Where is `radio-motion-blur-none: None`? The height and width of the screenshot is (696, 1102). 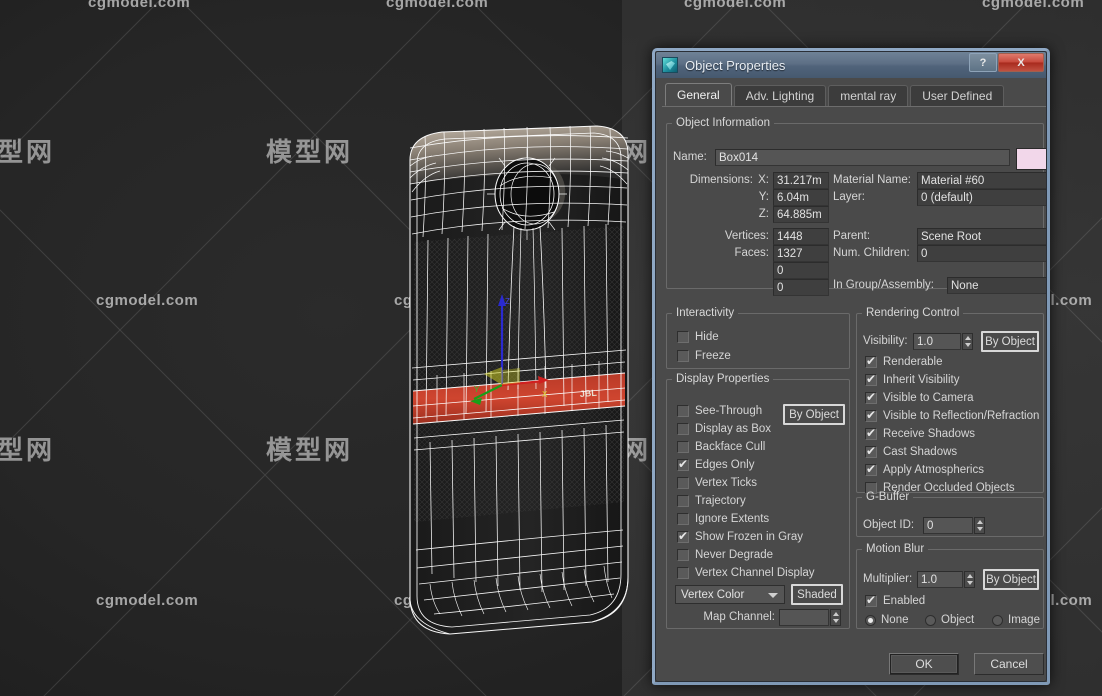
radio-motion-blur-none: None is located at coordinates (887, 620).